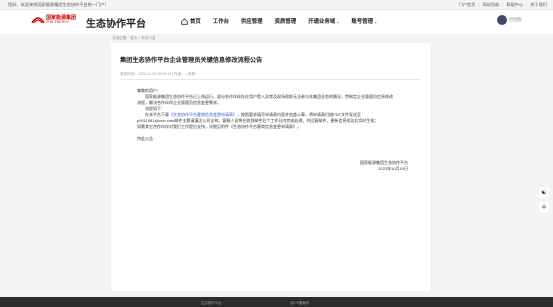 The image size is (553, 307). What do you see at coordinates (544, 207) in the screenshot?
I see `settings-icon: ✲` at bounding box center [544, 207].